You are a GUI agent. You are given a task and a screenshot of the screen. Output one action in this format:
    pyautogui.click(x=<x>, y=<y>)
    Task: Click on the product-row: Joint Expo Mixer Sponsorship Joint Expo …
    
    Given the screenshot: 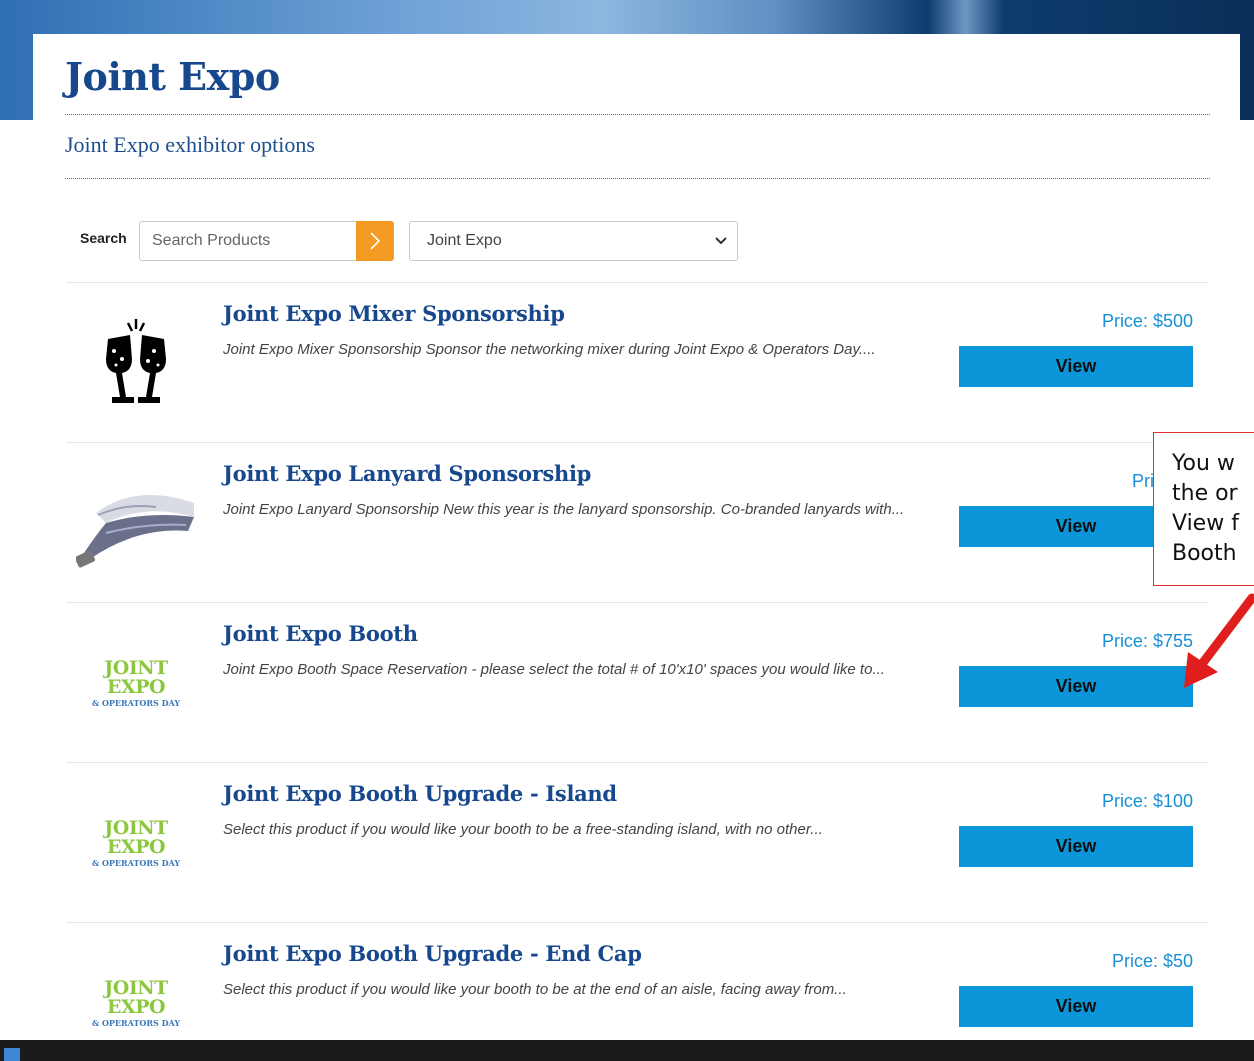 What is the action you would take?
    pyautogui.click(x=637, y=362)
    